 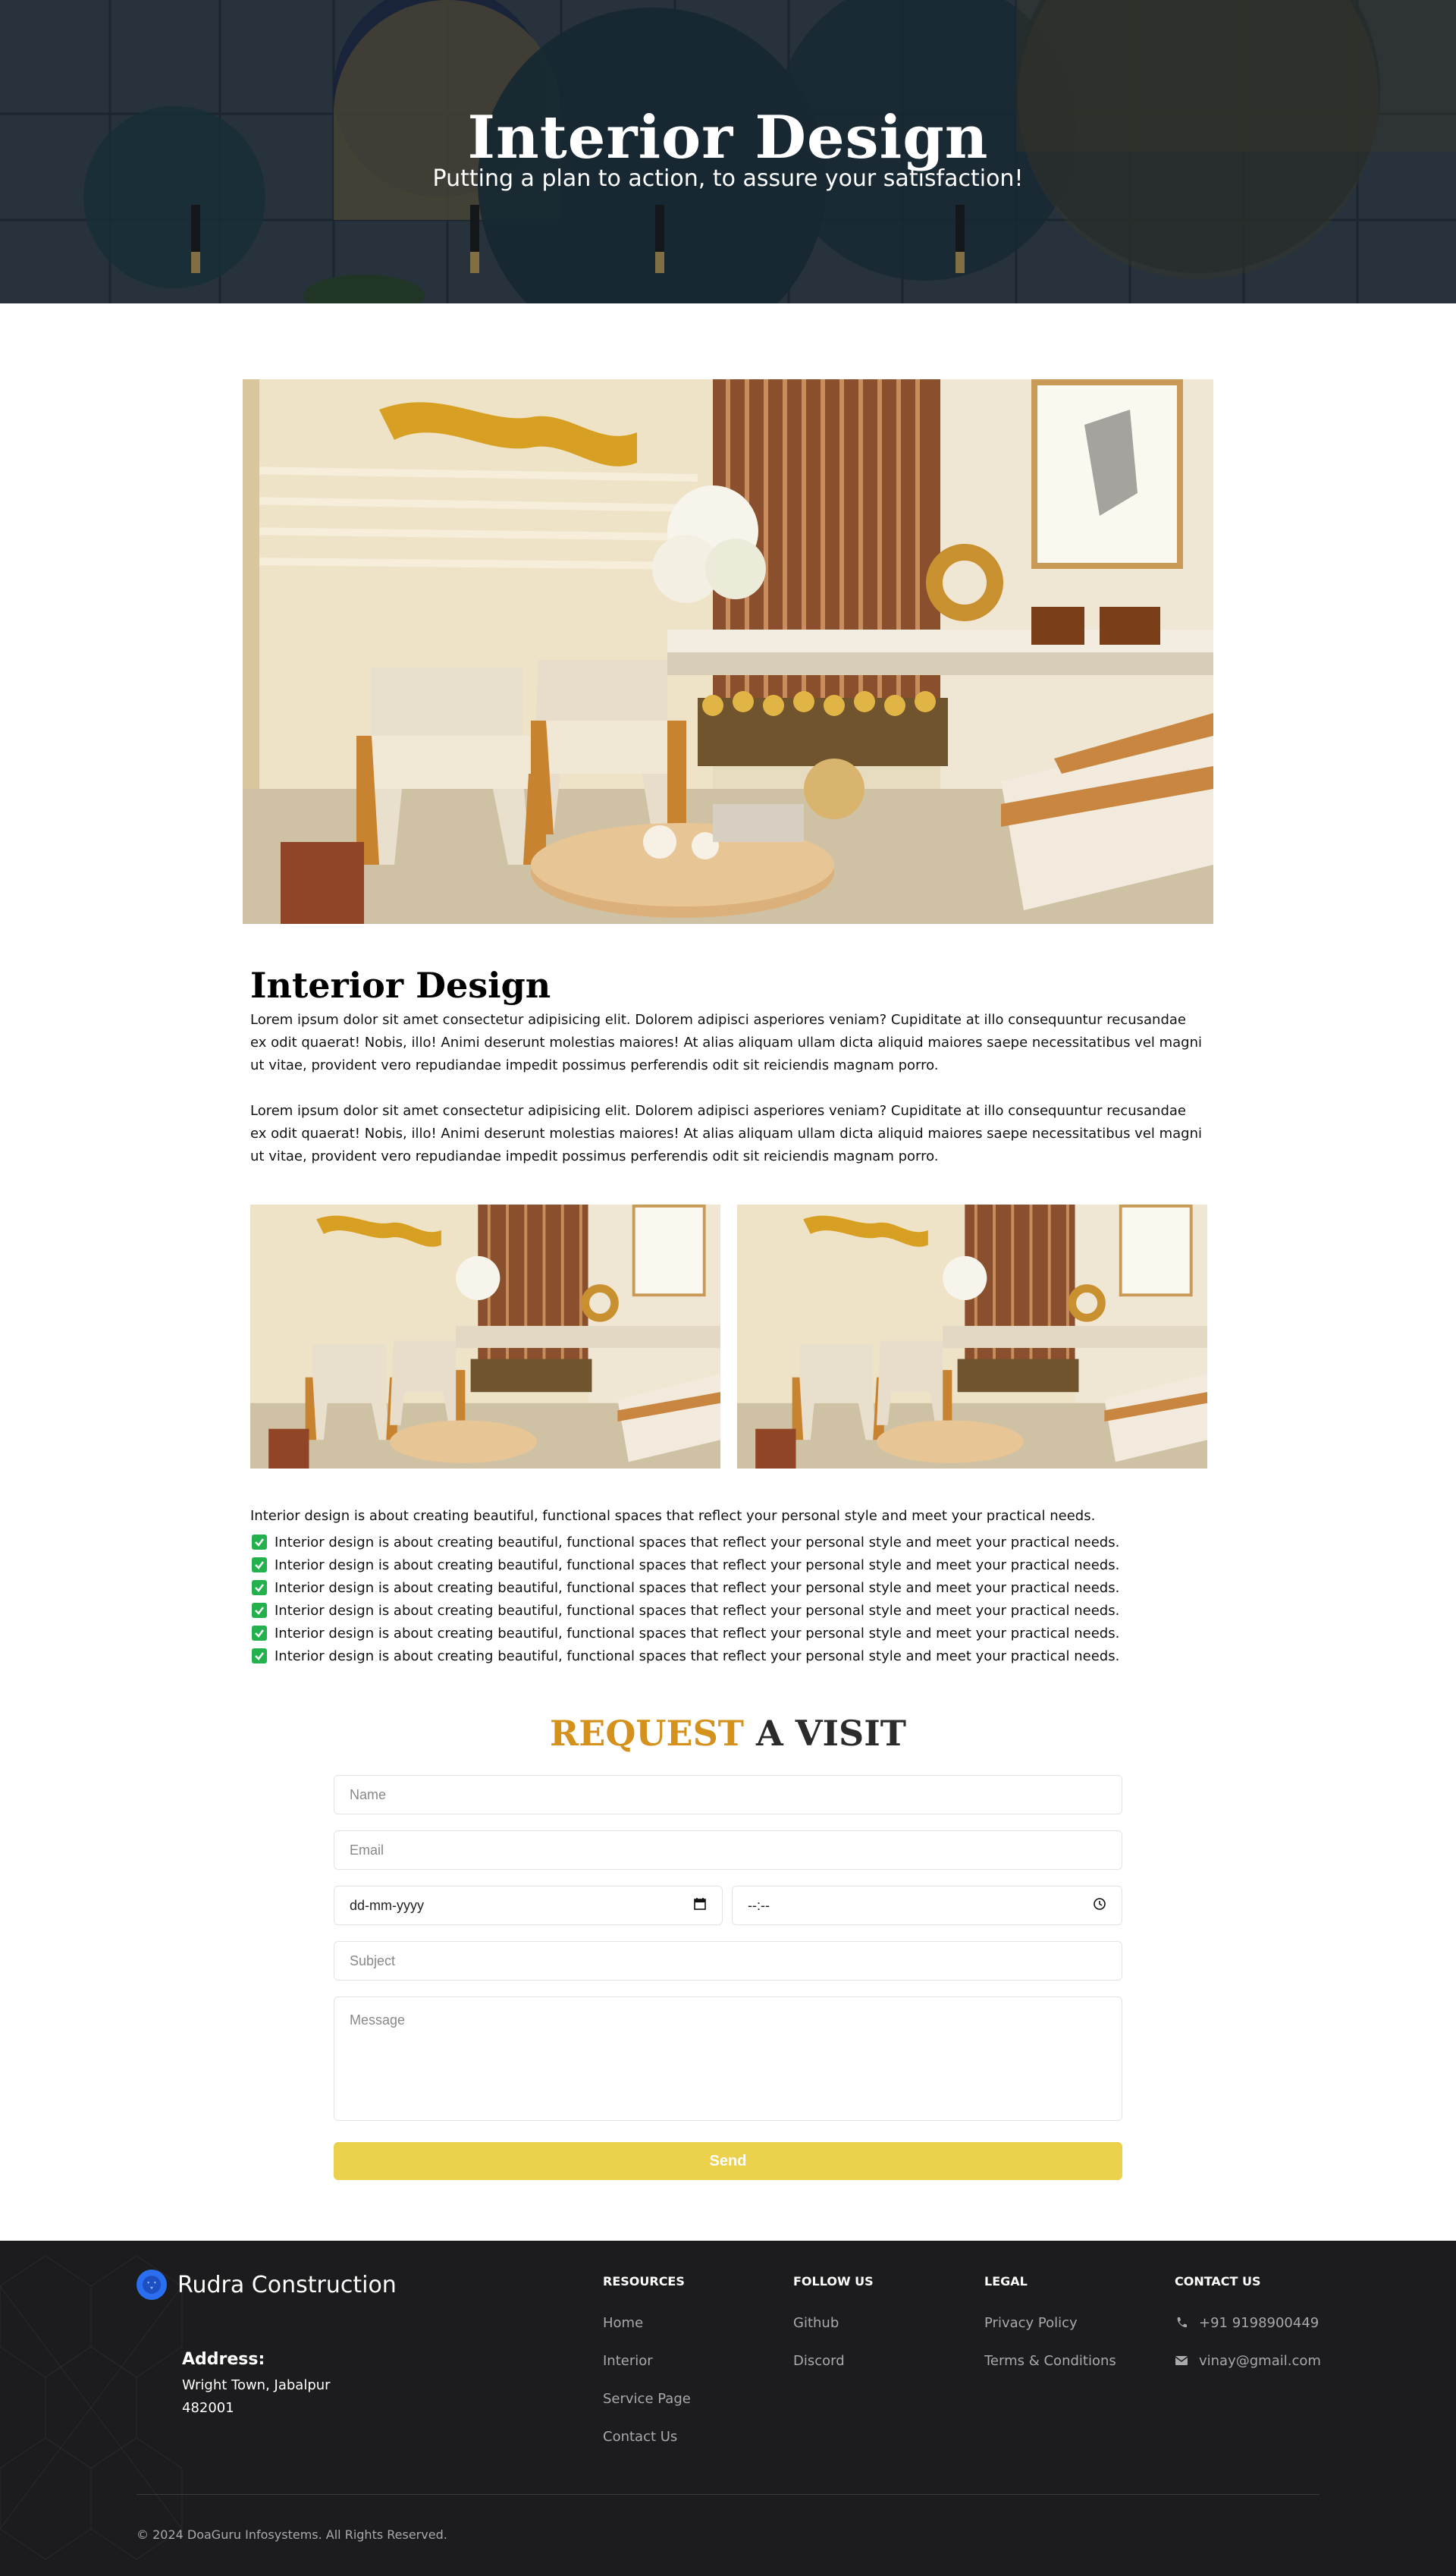 What do you see at coordinates (728, 2058) in the screenshot?
I see `message-textarea: Message` at bounding box center [728, 2058].